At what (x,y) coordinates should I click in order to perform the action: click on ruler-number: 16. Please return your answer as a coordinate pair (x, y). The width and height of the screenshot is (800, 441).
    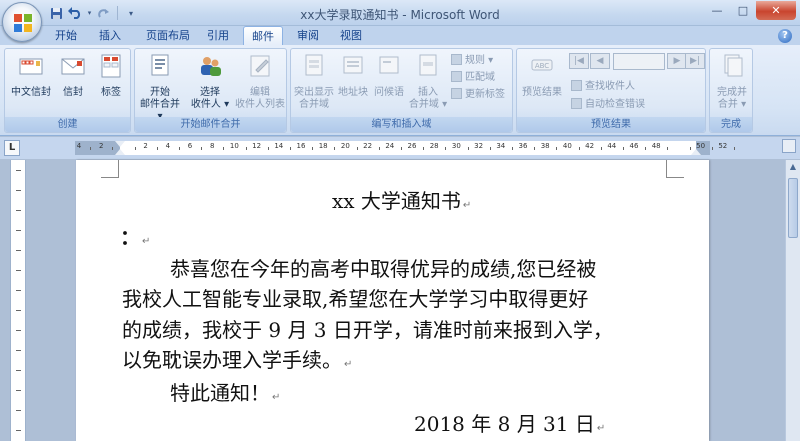
    Looking at the image, I should click on (301, 146).